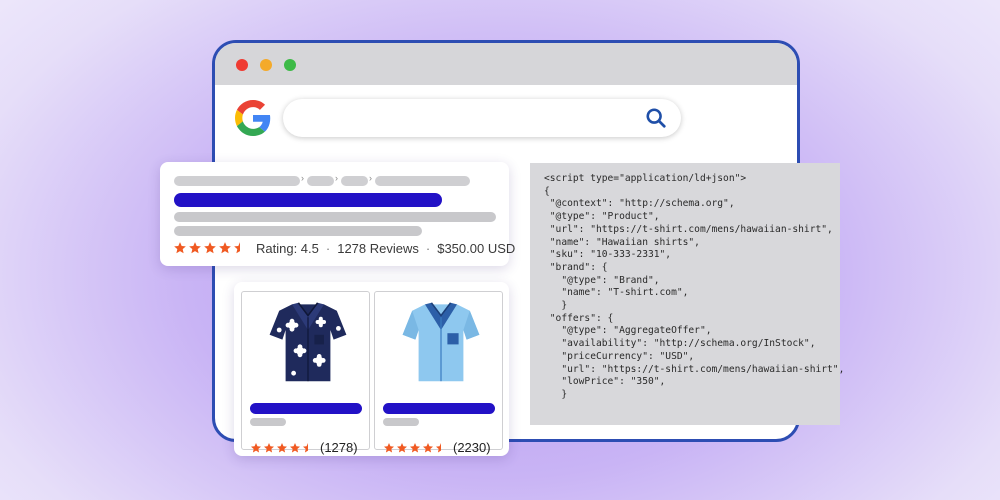 The width and height of the screenshot is (1000, 500). Describe the element at coordinates (339, 447) in the screenshot. I see `product-rating-count: (1278)` at that location.